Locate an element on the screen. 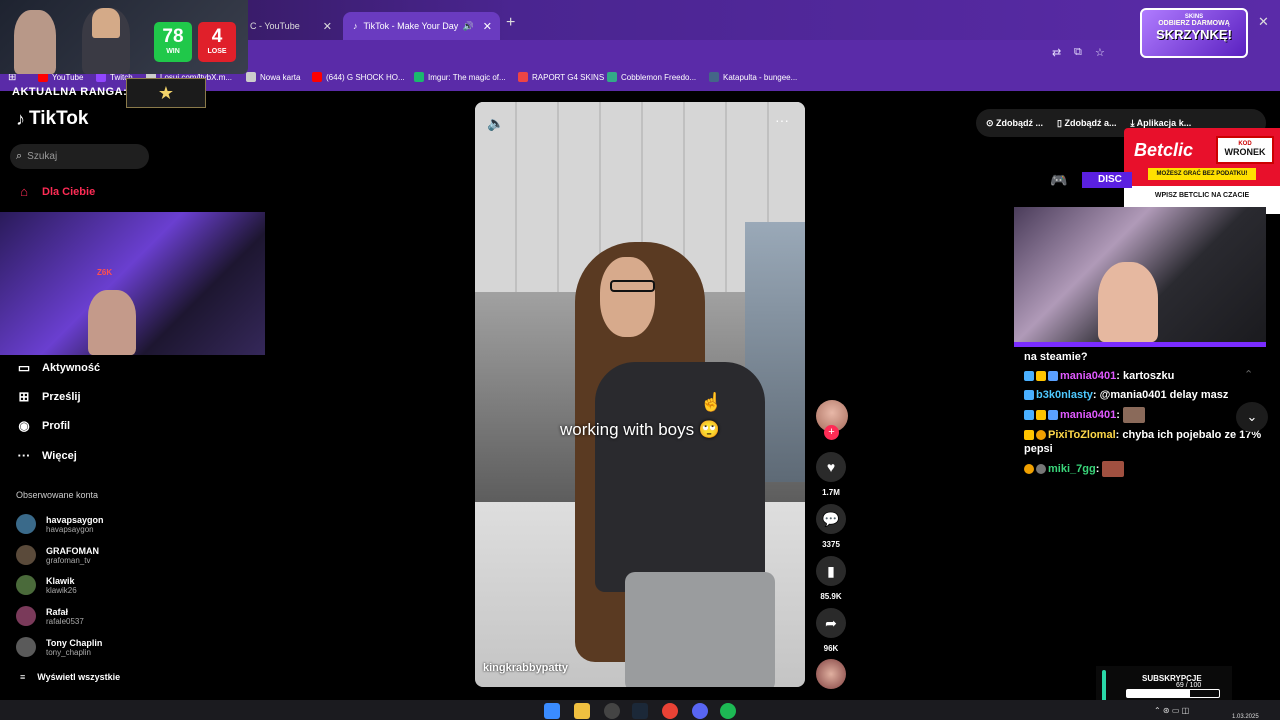 This screenshot has height=720, width=1280. taskbar-clock: 1.03.2025 is located at coordinates (1245, 717).